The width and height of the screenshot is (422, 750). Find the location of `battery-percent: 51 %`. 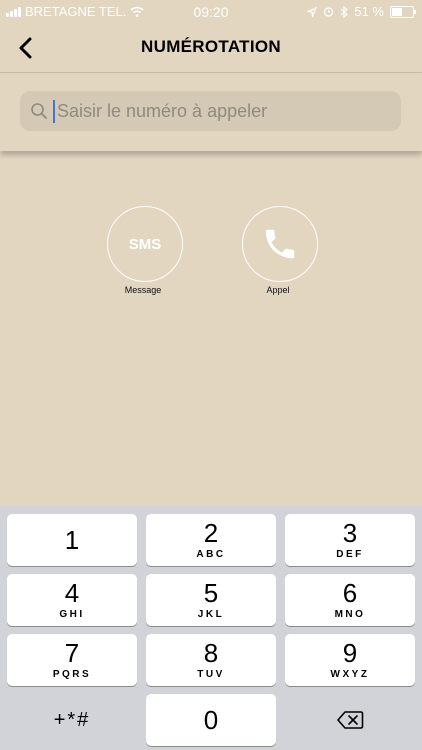

battery-percent: 51 % is located at coordinates (369, 11).